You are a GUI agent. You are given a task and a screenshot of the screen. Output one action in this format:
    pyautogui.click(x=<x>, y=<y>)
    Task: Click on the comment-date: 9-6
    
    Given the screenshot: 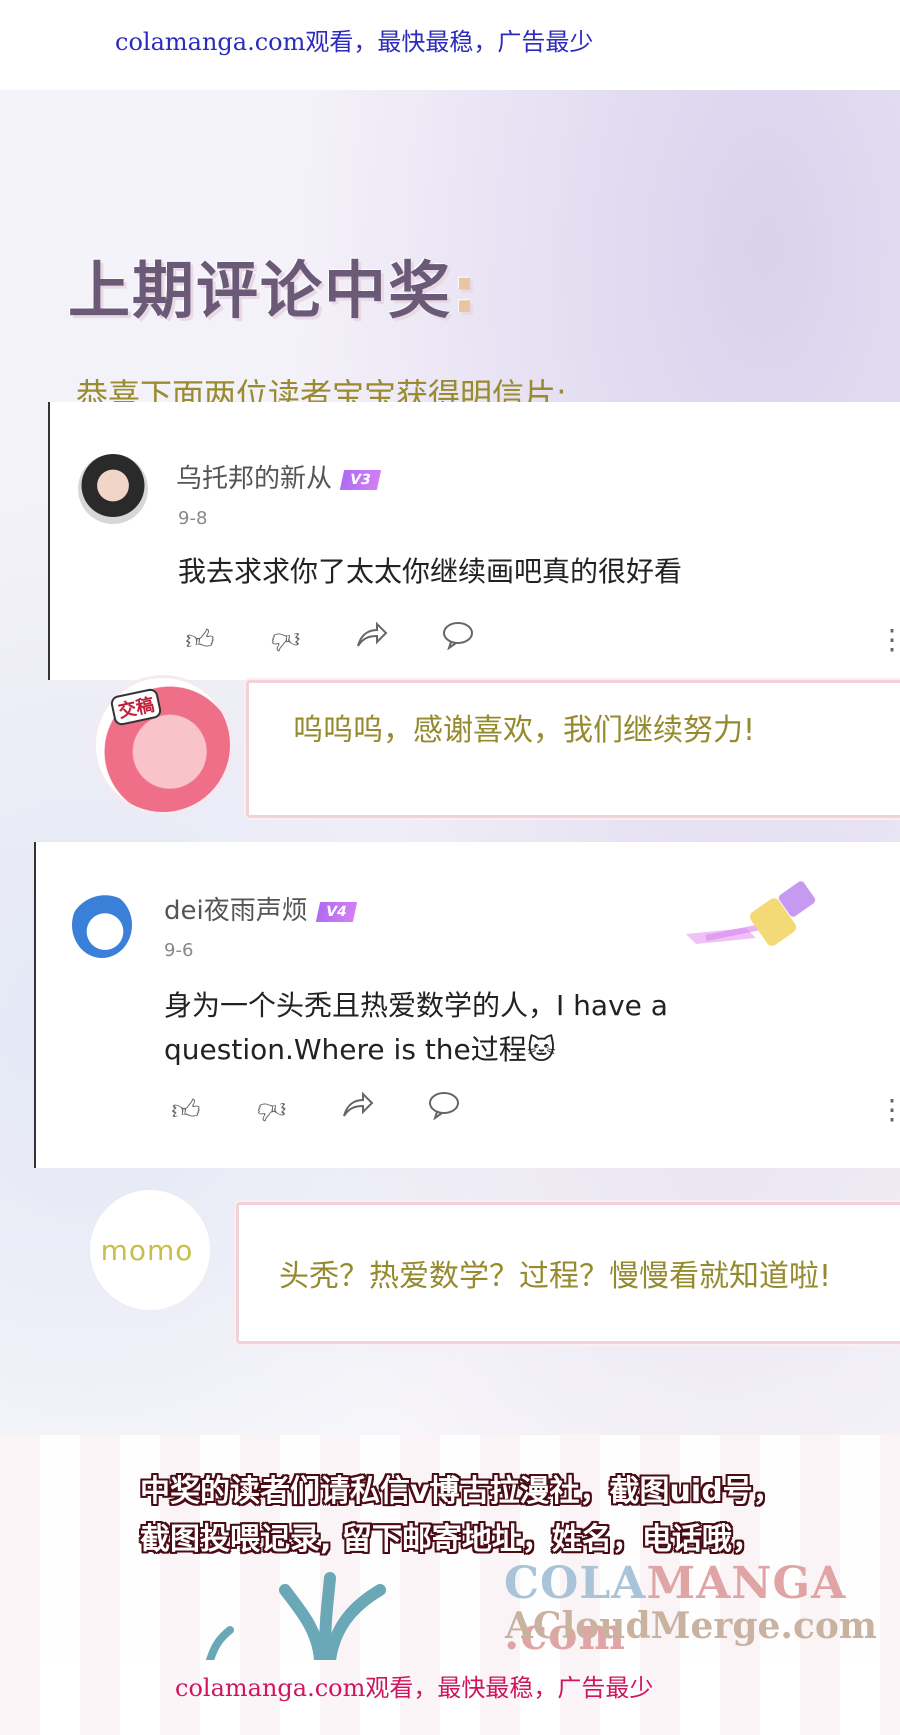 What is the action you would take?
    pyautogui.click(x=179, y=950)
    